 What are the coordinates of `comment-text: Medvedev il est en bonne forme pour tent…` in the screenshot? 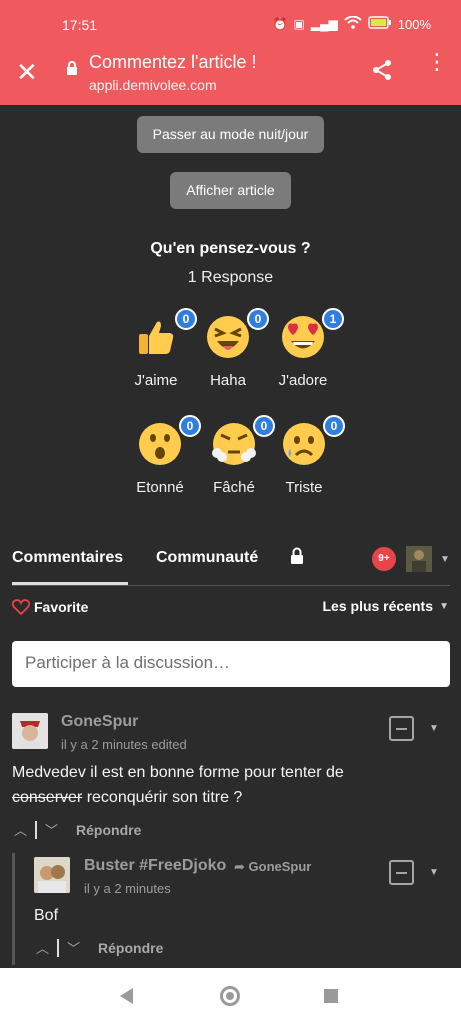 It's located at (178, 785).